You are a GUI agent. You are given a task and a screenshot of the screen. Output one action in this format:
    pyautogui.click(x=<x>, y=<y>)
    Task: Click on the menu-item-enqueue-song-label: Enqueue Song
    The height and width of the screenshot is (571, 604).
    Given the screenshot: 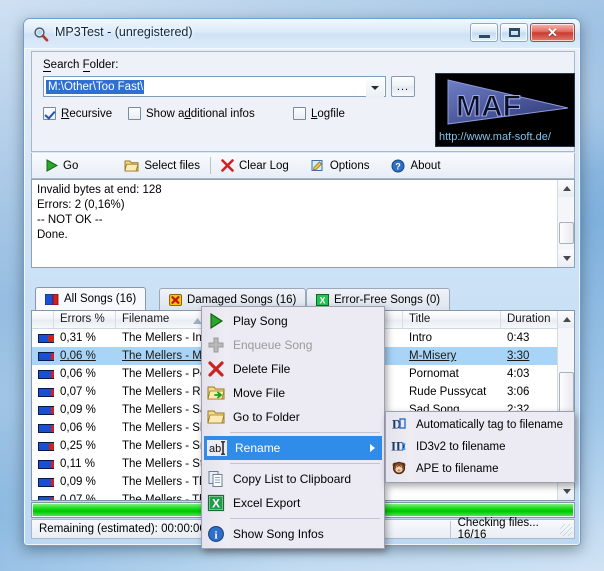 What is the action you would take?
    pyautogui.click(x=273, y=345)
    